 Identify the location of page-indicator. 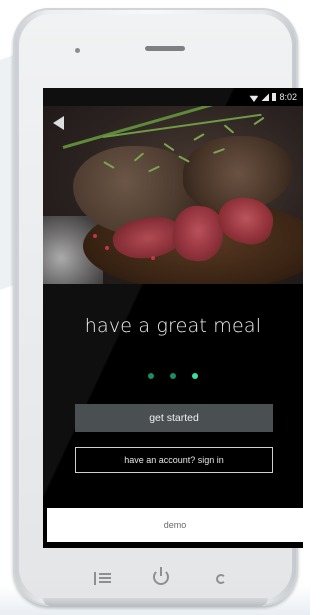
(173, 376).